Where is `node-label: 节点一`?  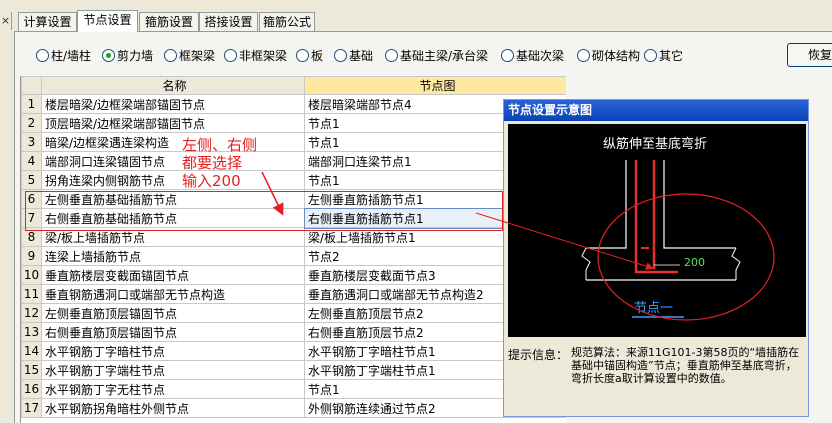 node-label: 节点一 is located at coordinates (653, 308).